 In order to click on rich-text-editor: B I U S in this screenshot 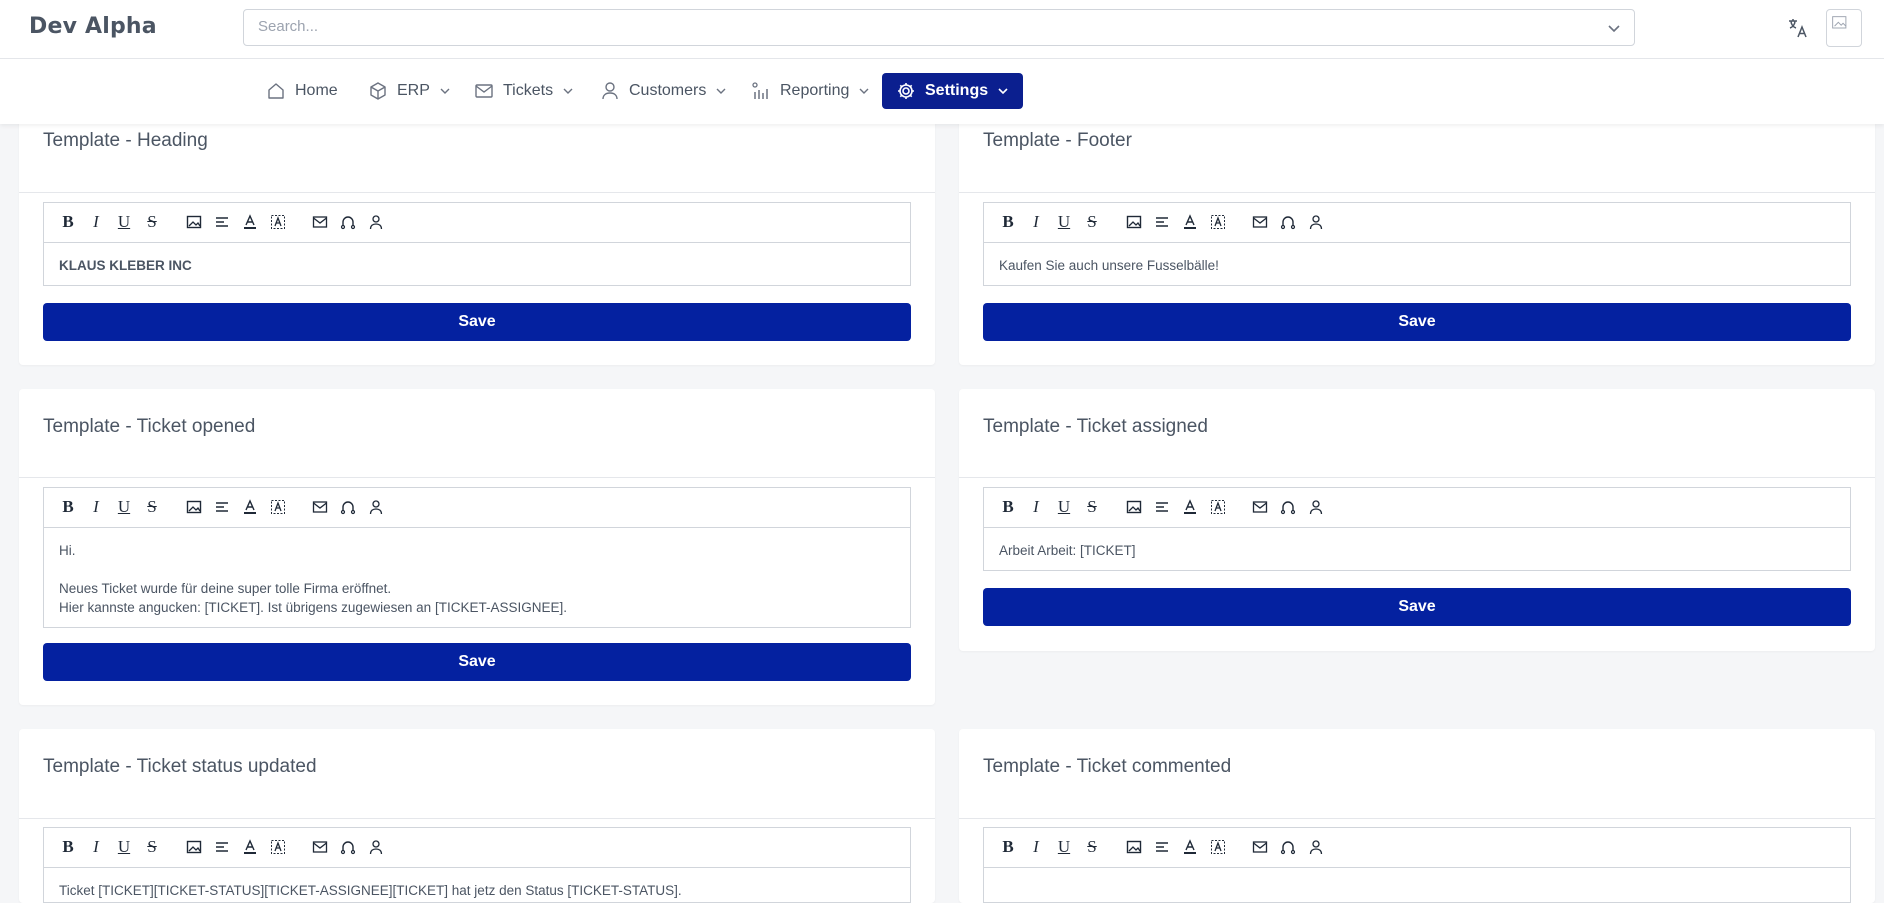, I will do `click(1417, 865)`.